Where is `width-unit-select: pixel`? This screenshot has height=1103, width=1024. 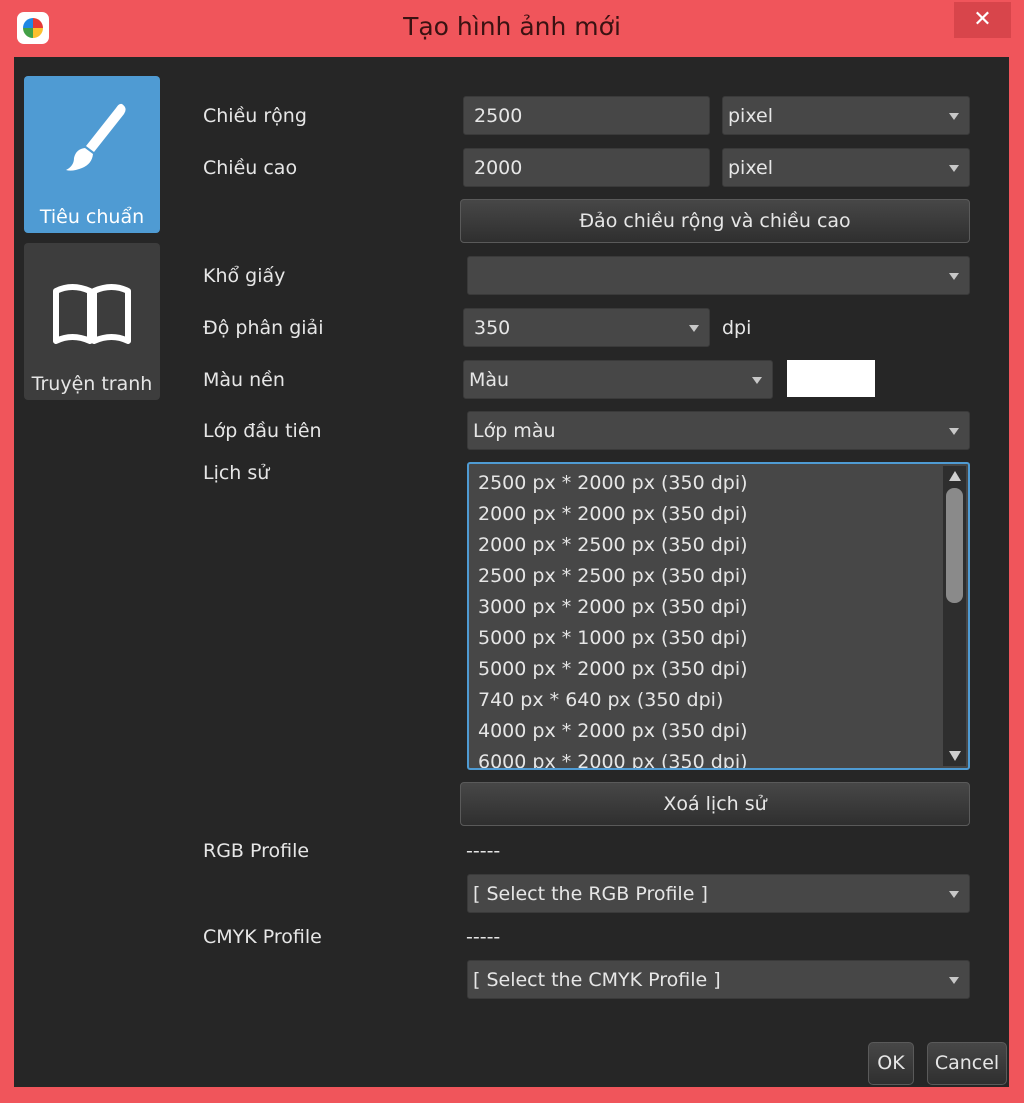
width-unit-select: pixel is located at coordinates (846, 115).